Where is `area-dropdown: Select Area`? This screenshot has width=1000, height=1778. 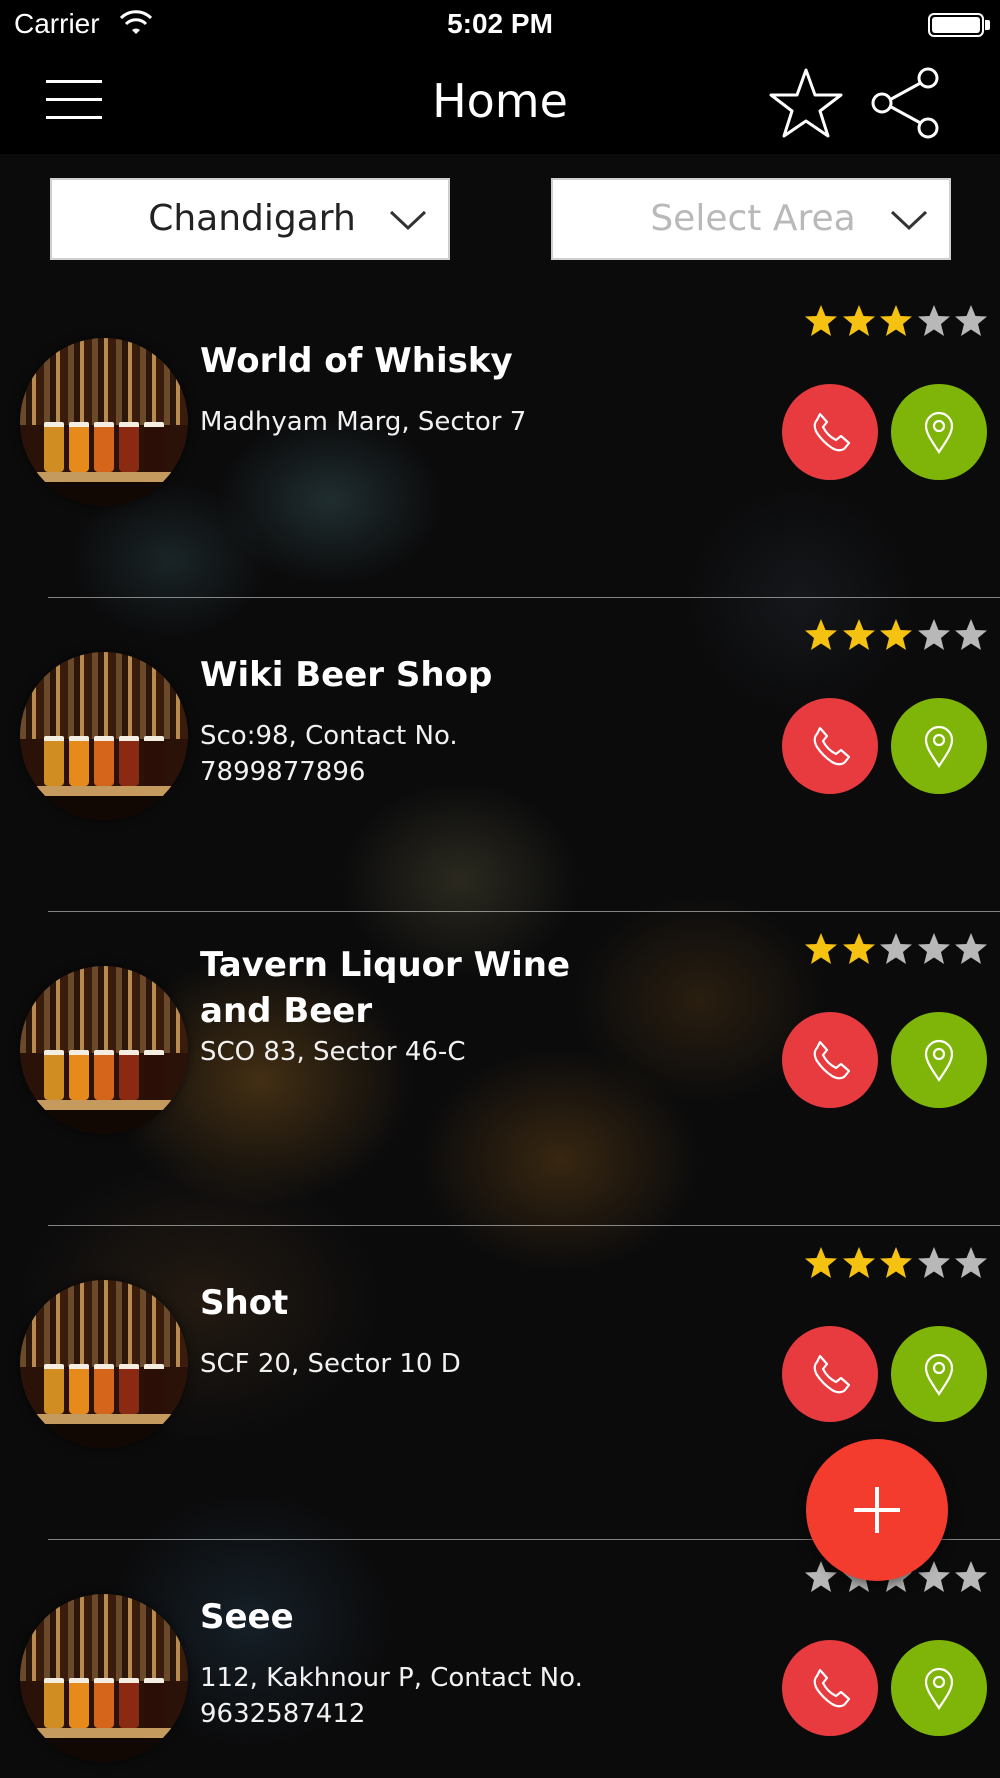 area-dropdown: Select Area is located at coordinates (751, 219).